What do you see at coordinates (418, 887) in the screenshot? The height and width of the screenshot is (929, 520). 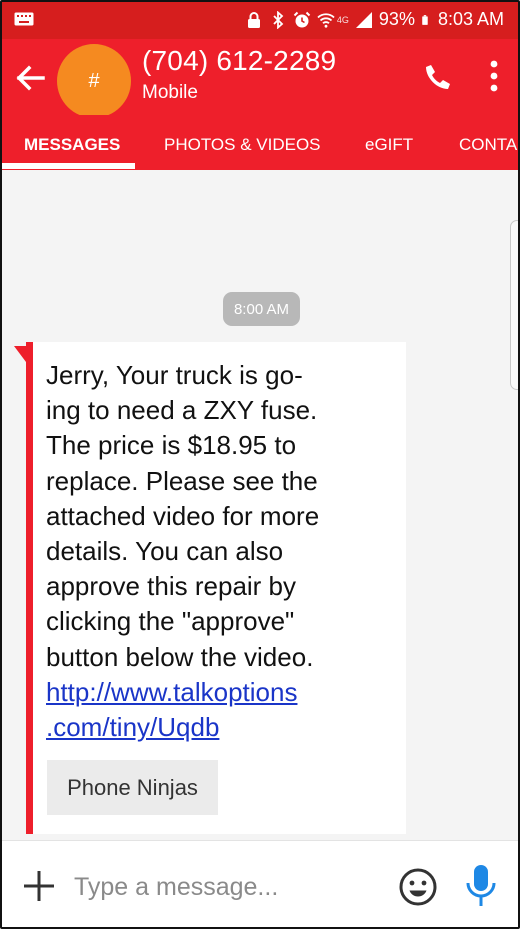 I see `emoji-icon` at bounding box center [418, 887].